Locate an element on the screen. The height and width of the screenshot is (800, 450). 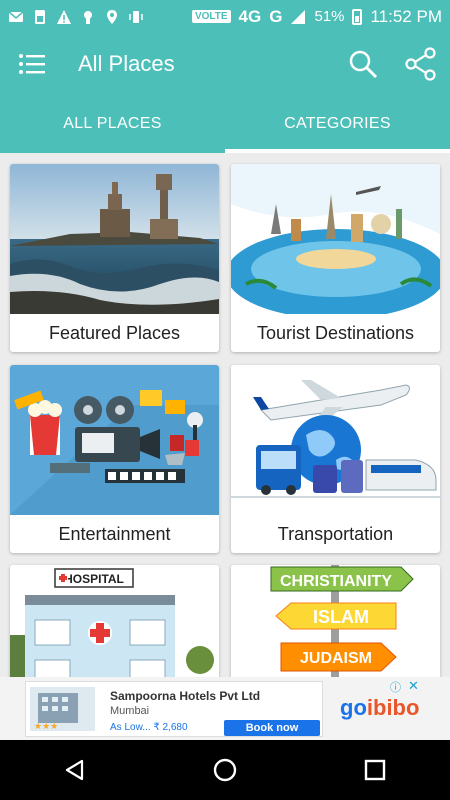
christianity-sign-text: CHRISTIANITY is located at coordinates (336, 581).